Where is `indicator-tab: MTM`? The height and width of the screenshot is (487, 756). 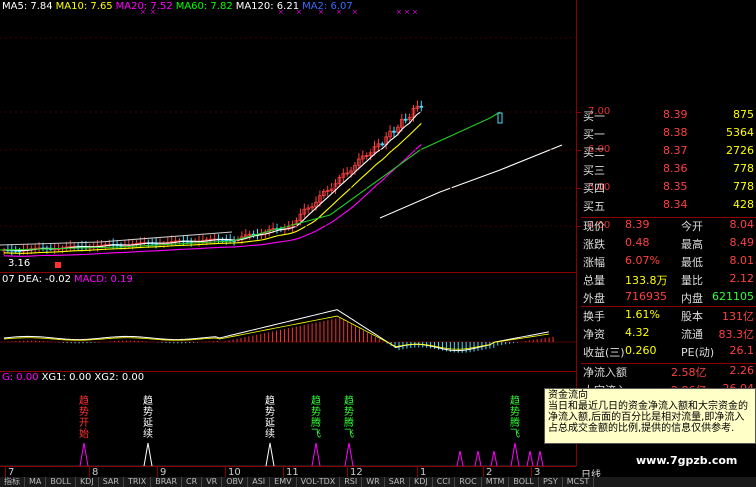
indicator-tab: MTM is located at coordinates (496, 482).